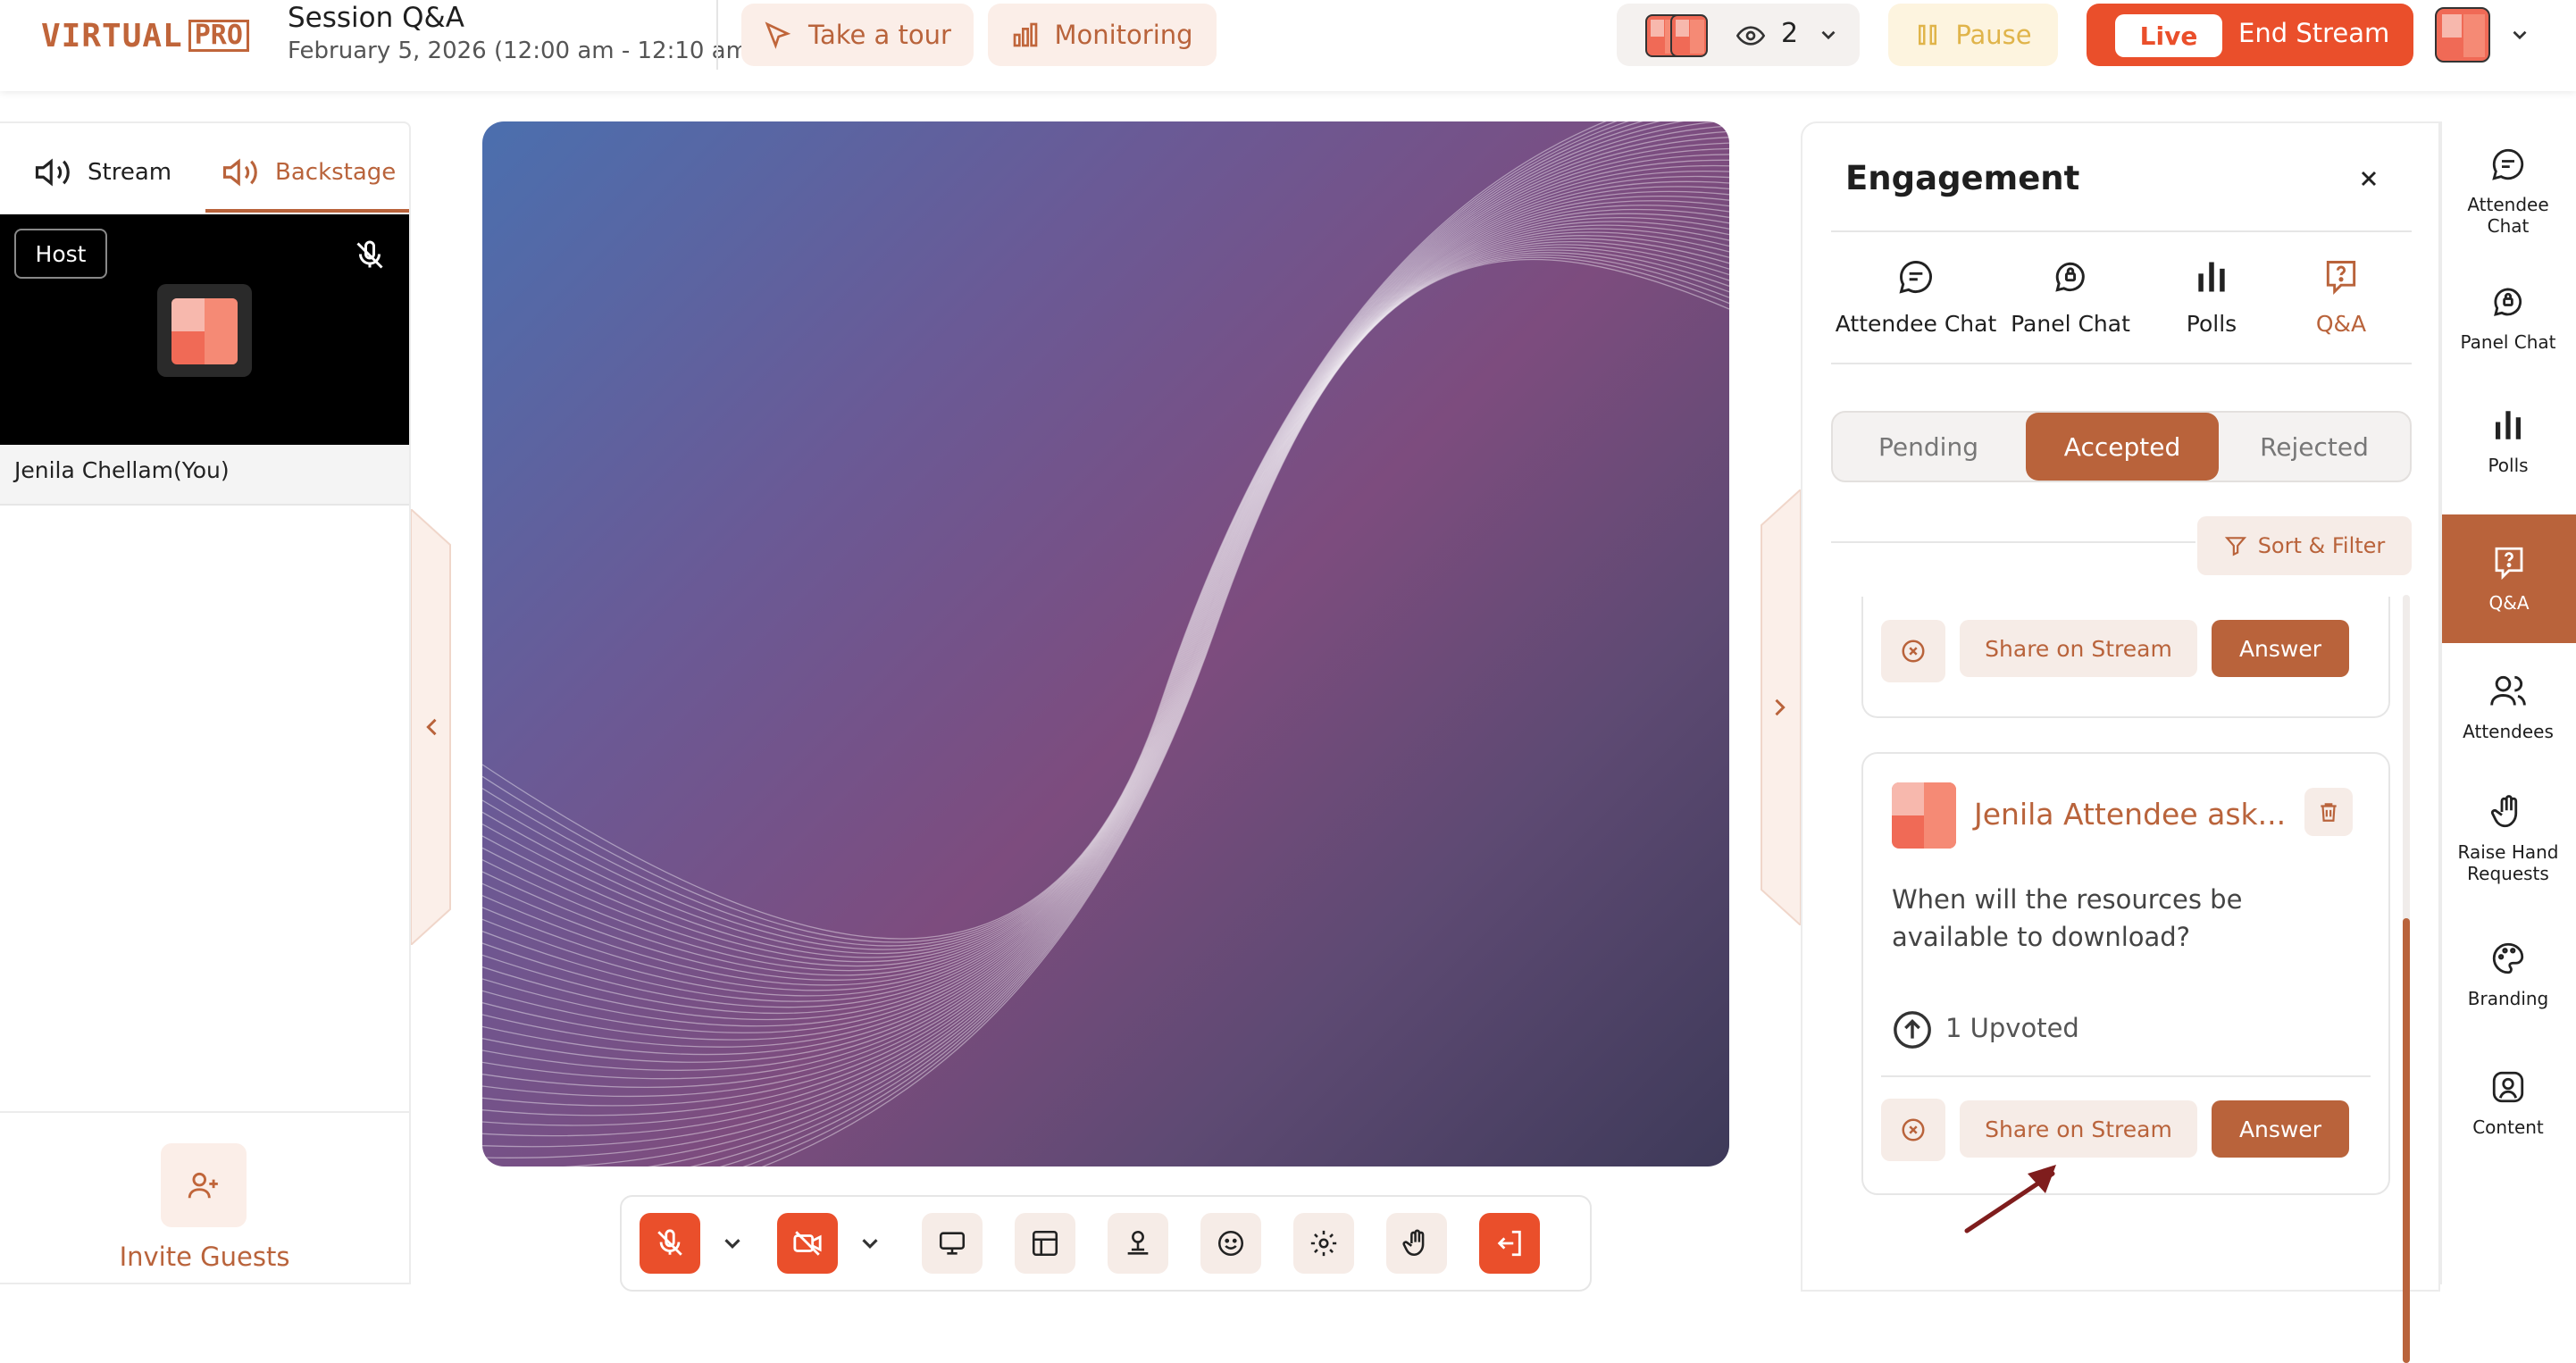  Describe the element at coordinates (1751, 35) in the screenshot. I see `eye-icon` at that location.